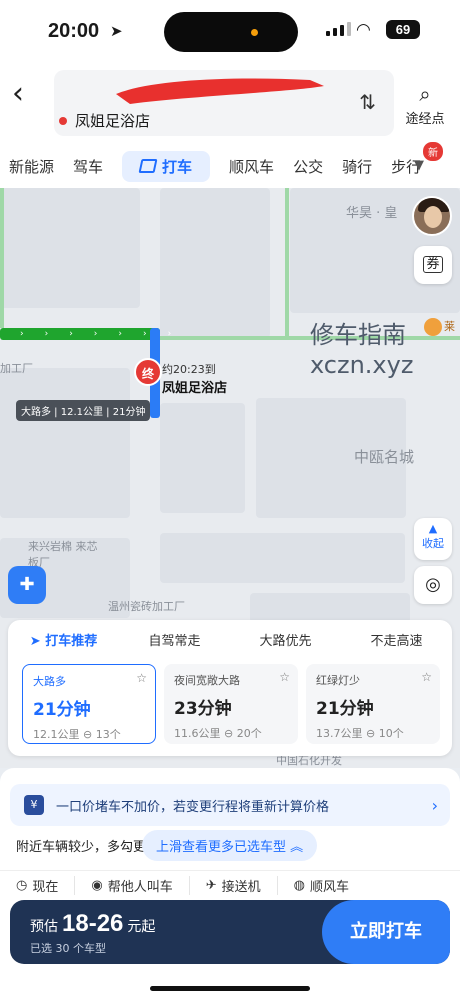  What do you see at coordinates (63, 120) in the screenshot?
I see `destination-dot-icon` at bounding box center [63, 120].